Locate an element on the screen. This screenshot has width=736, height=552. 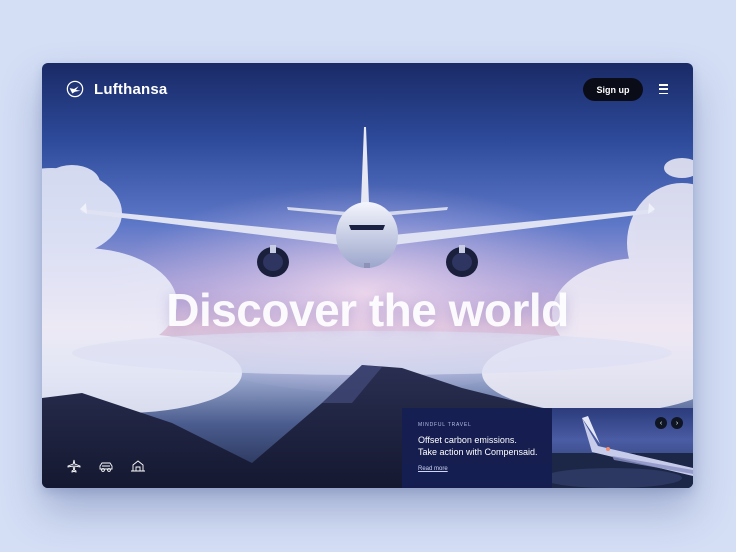
brand-logo: Lufthansa is located at coordinates (116, 89).